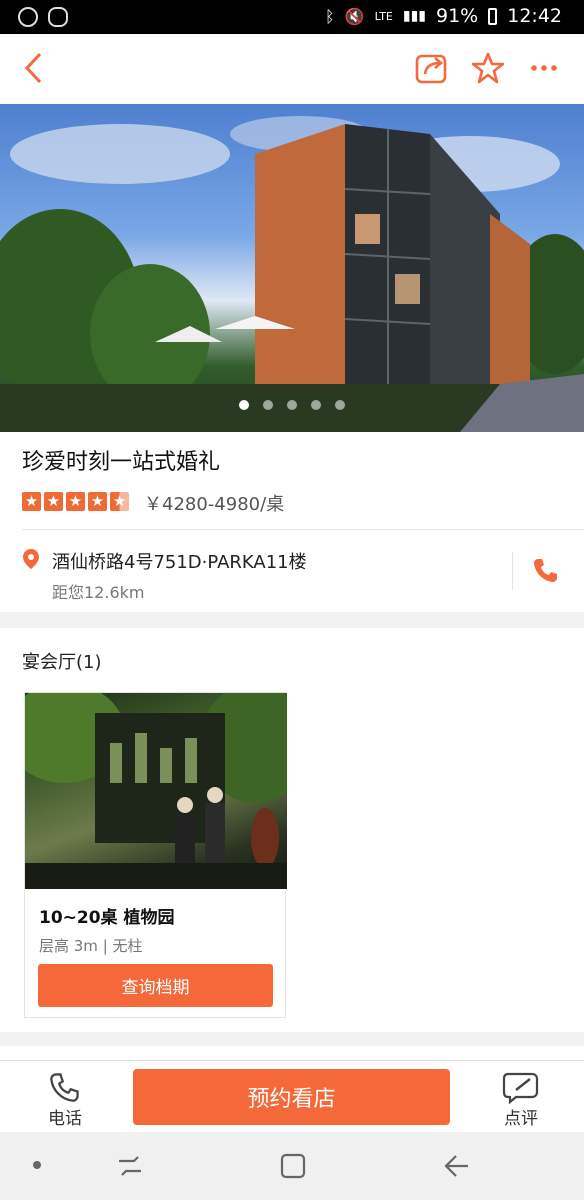 The image size is (584, 1200). I want to click on rating-stars: ★ ★ ★ ★ ★, so click(75, 501).